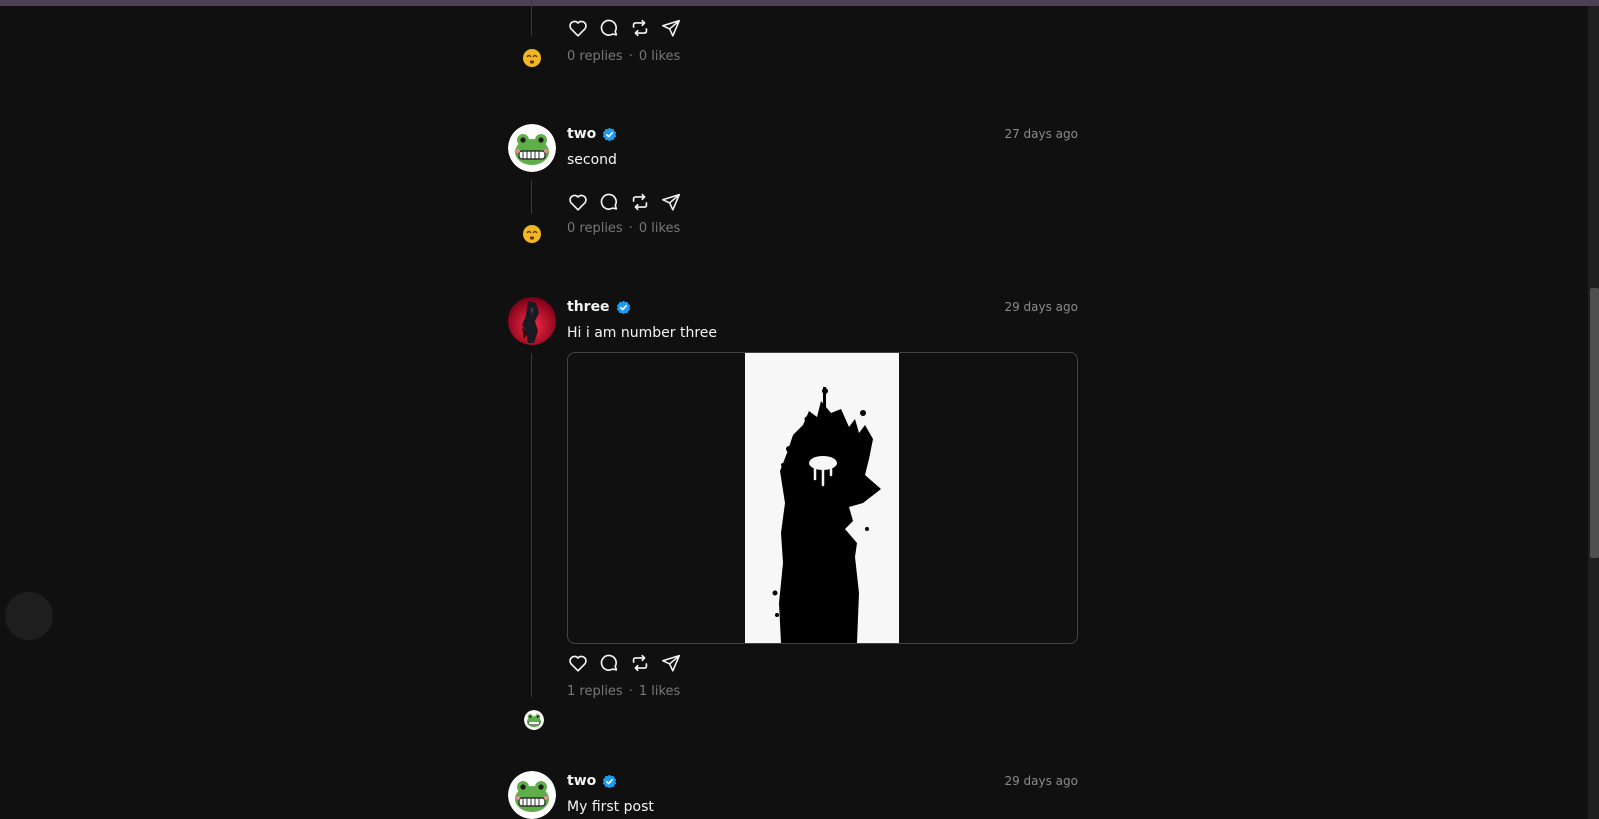  Describe the element at coordinates (595, 691) in the screenshot. I see `reply-count: 1 replies` at that location.